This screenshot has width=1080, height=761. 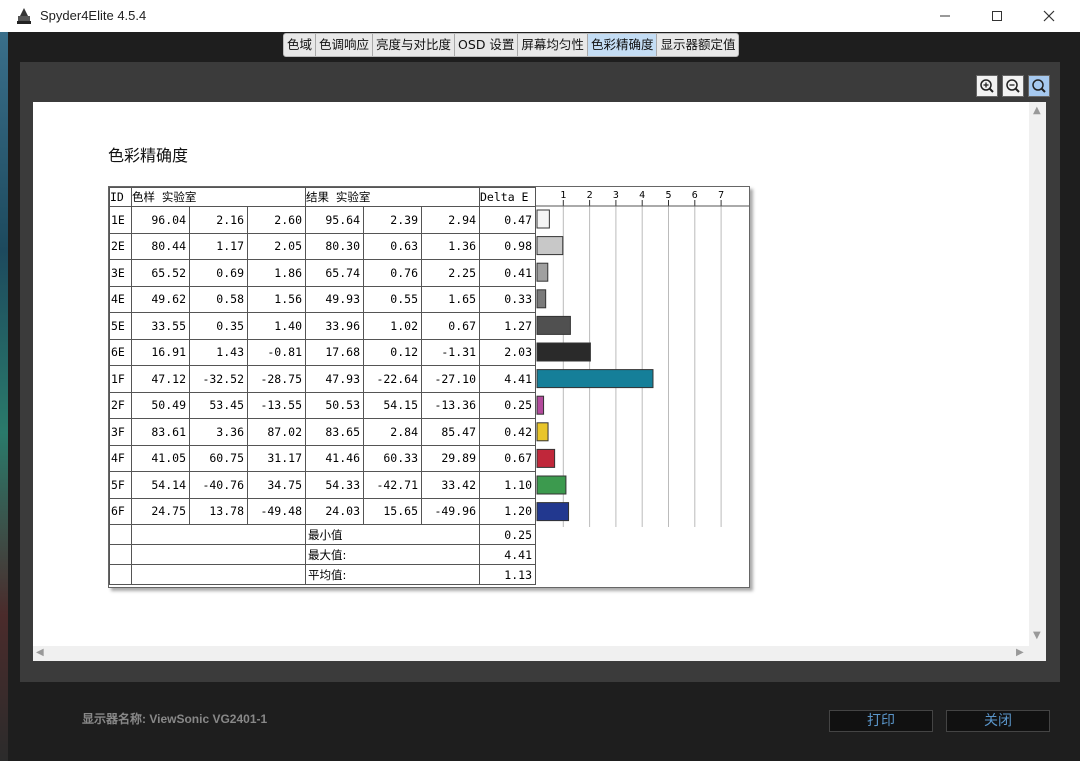 I want to click on scroll-up-icon: ▲, so click(x=1037, y=110).